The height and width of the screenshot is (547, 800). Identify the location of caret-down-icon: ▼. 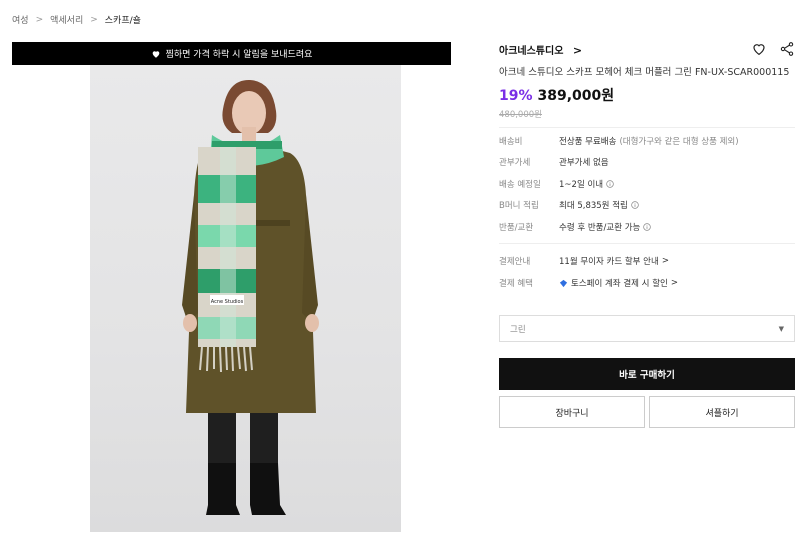
(781, 328).